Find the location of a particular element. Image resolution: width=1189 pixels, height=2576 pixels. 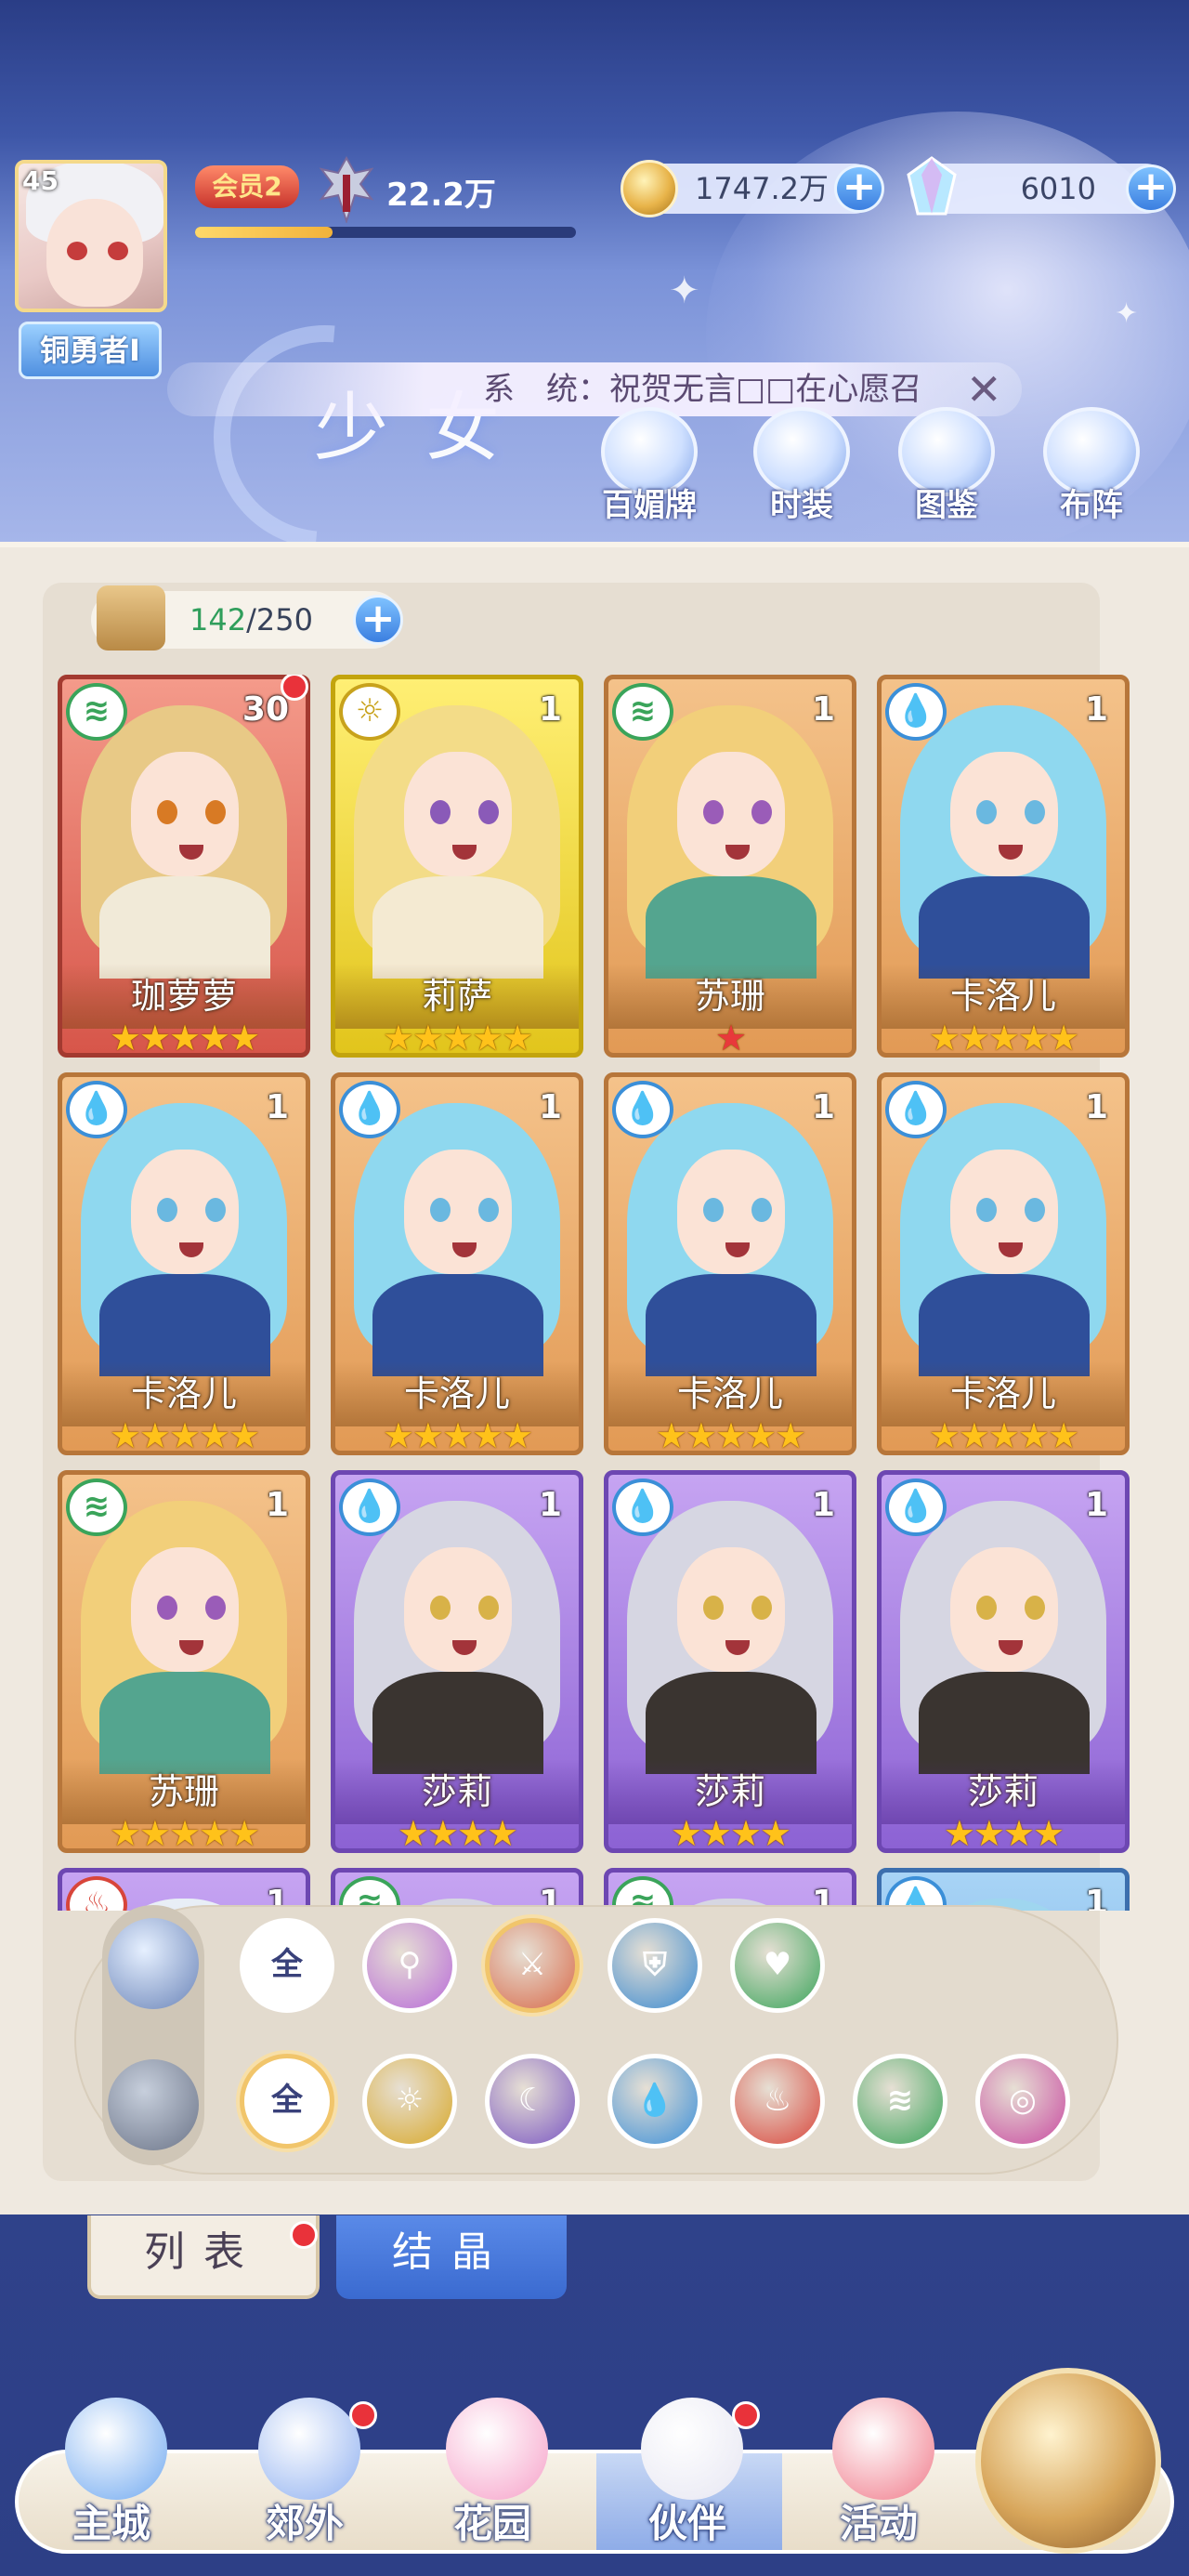

filter-tray is located at coordinates (596, 2040).